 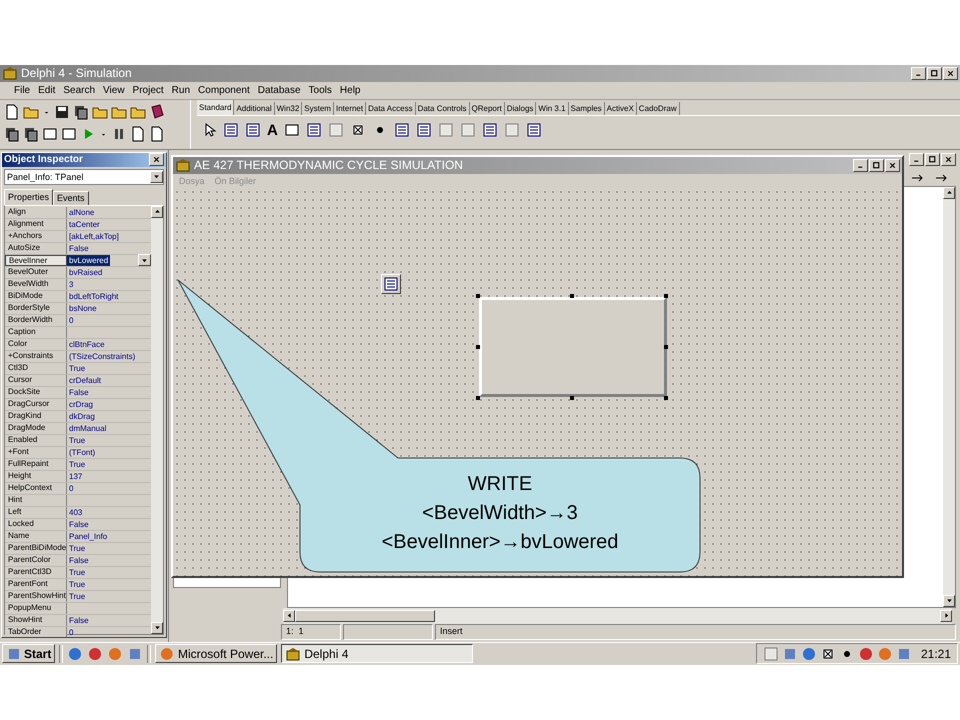 I want to click on inspector-tab: Events, so click(x=71, y=197).